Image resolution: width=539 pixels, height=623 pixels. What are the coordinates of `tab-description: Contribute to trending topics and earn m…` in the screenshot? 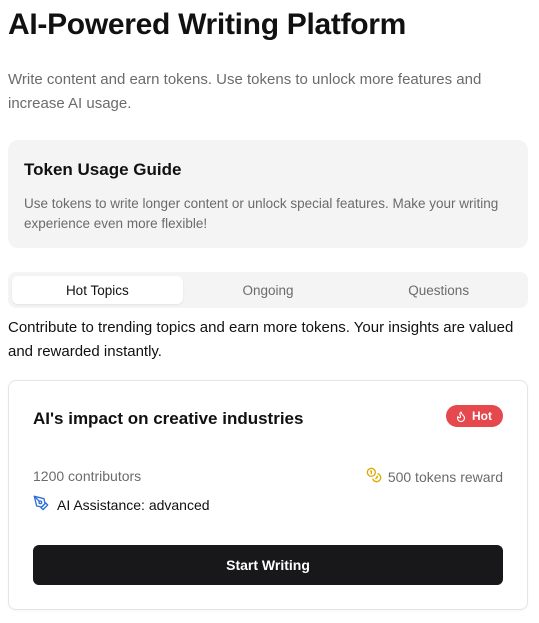 It's located at (261, 339).